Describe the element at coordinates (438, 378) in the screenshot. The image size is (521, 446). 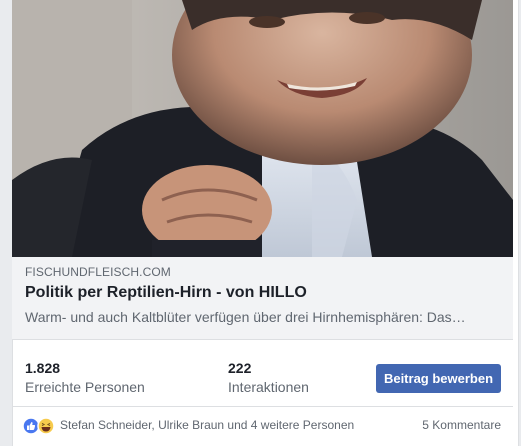
I see `boost-post-button: Beitrag bewerben` at that location.